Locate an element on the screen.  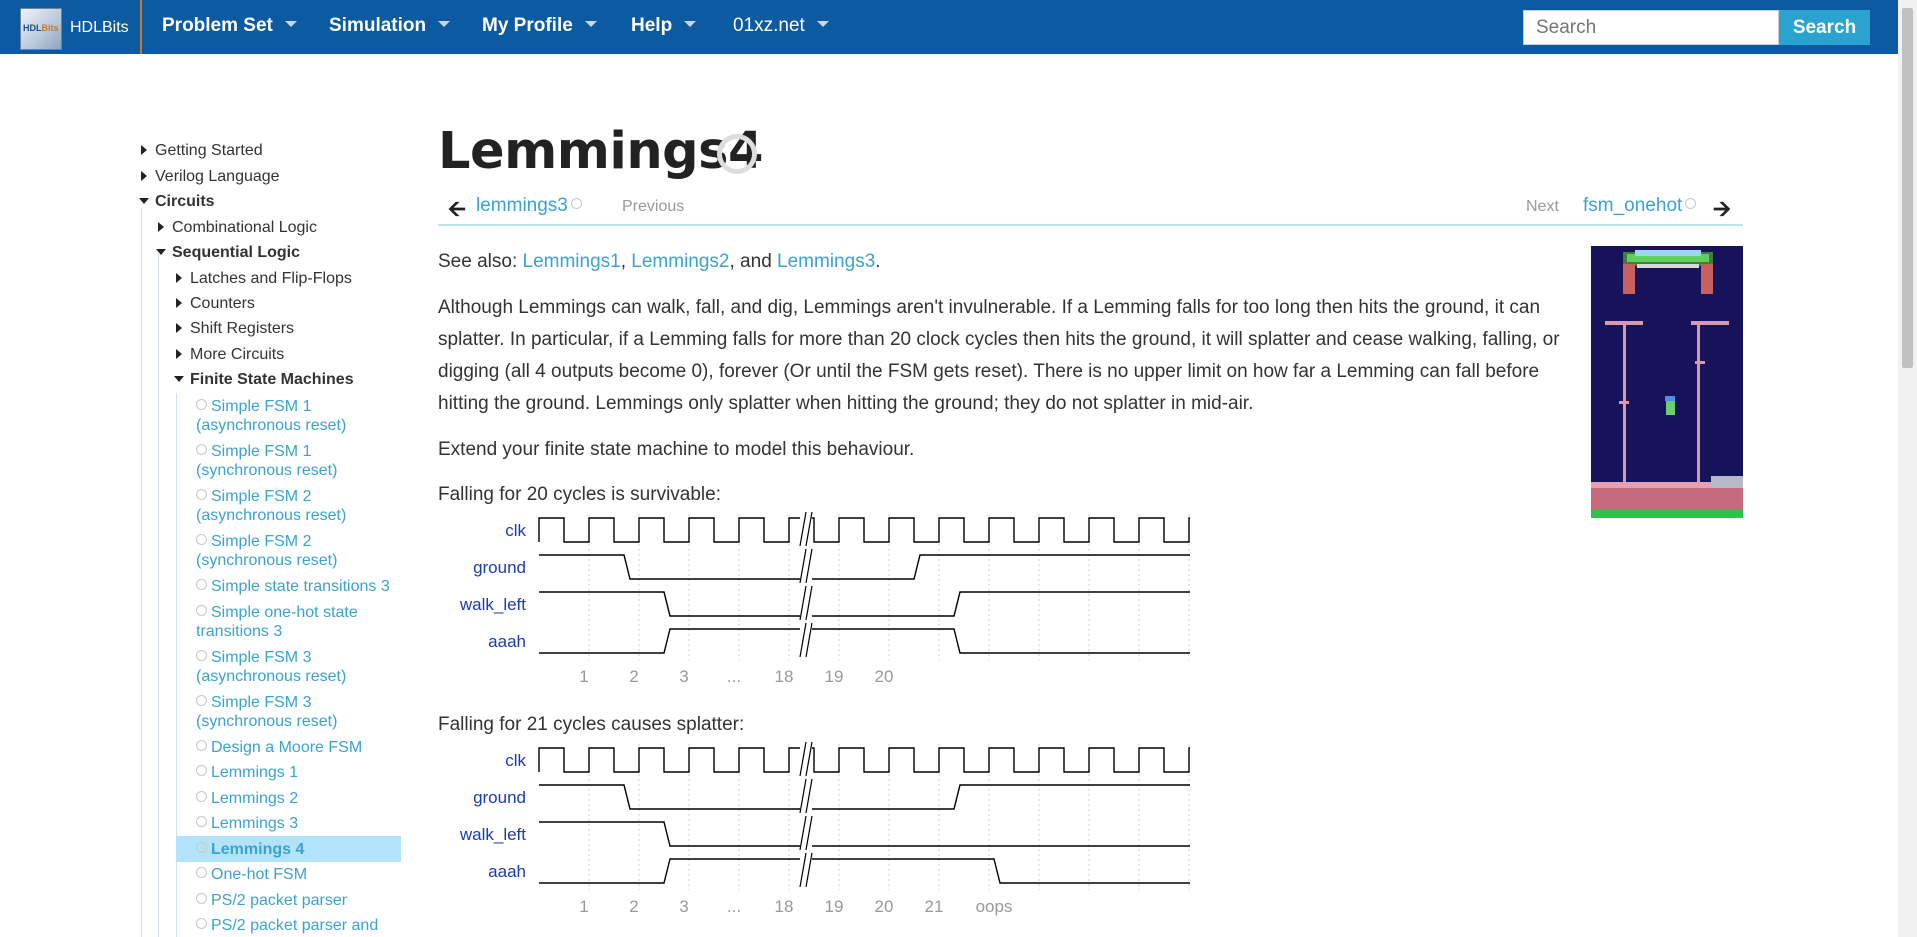
next-problem-link: fsm_onehot is located at coordinates (1640, 206).